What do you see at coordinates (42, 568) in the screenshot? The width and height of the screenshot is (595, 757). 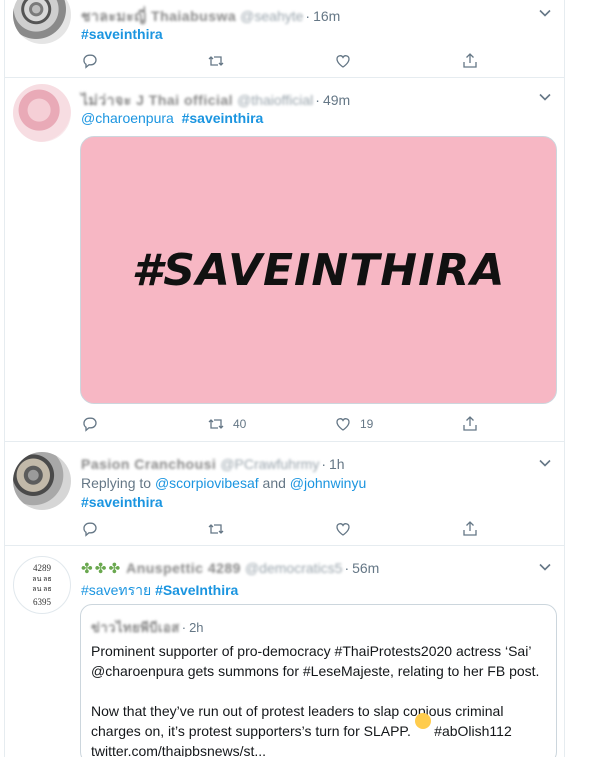 I see `avatar-text-1: 4289` at bounding box center [42, 568].